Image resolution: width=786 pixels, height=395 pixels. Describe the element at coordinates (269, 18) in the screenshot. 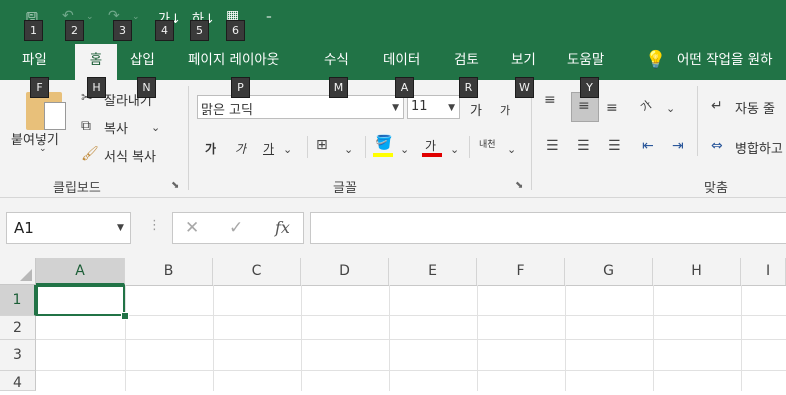

I see `customize-quick-access-icon: ⁼` at that location.